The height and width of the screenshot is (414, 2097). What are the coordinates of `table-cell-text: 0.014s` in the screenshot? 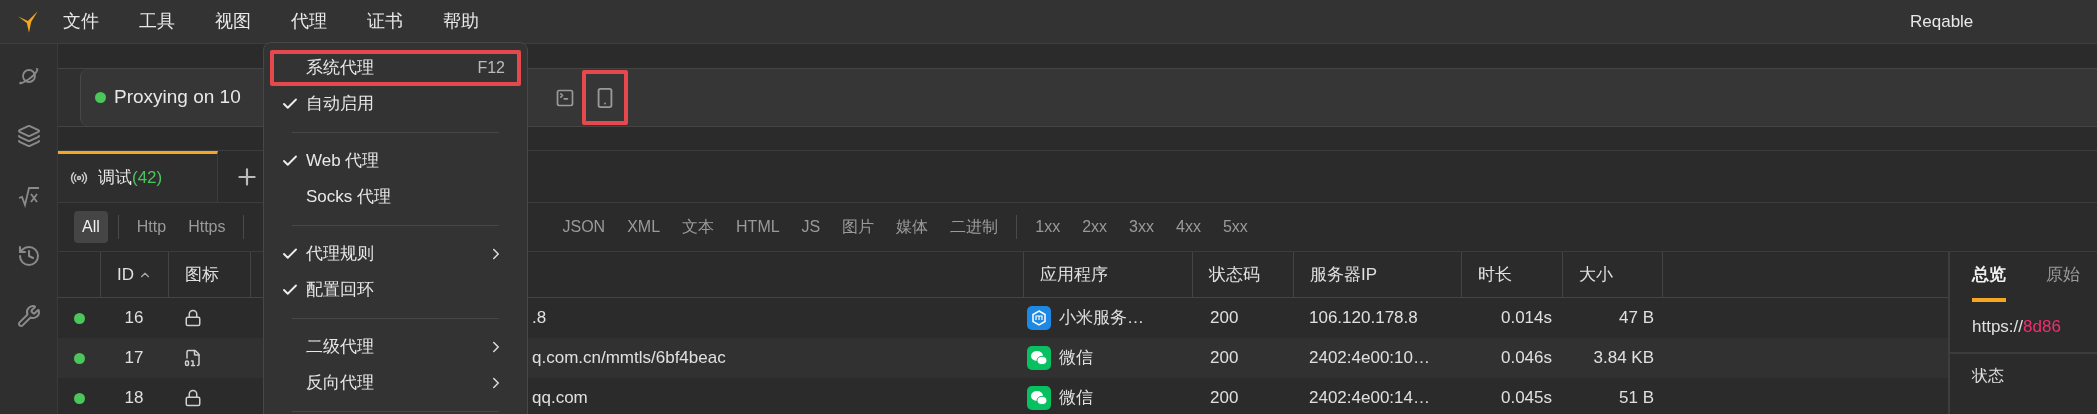 It's located at (1526, 318).